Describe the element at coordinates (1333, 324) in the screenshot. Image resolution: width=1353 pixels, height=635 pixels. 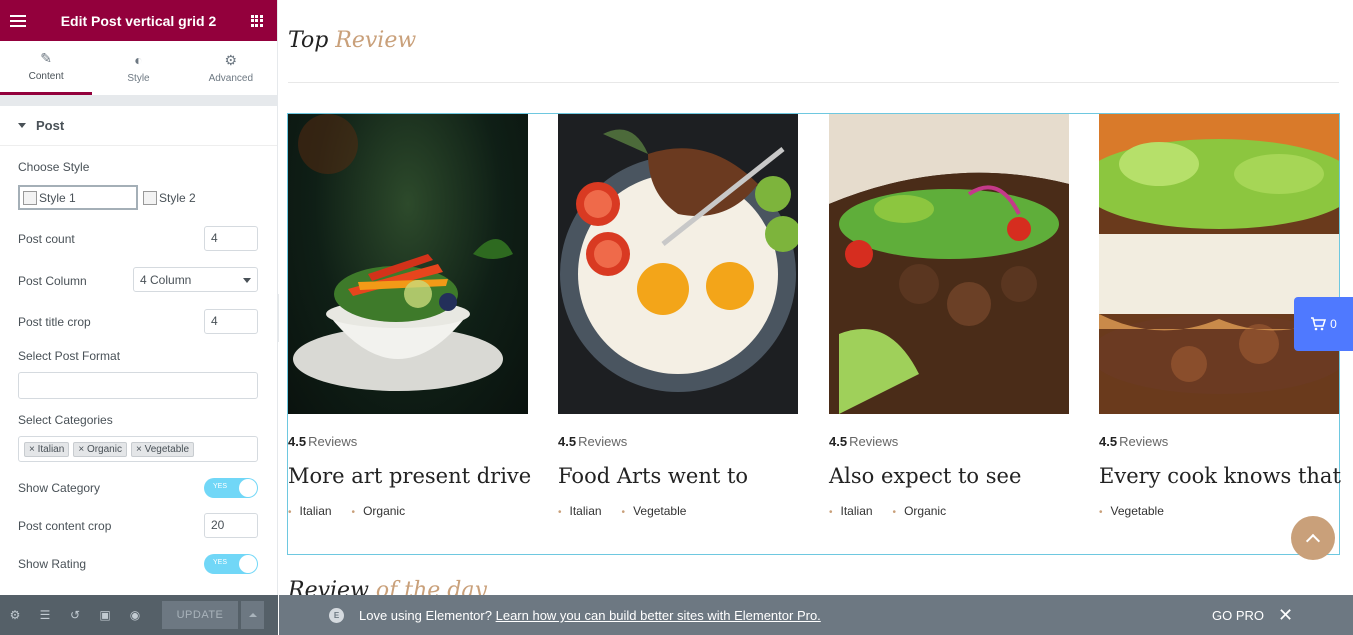
I see `cart-count: 0` at that location.